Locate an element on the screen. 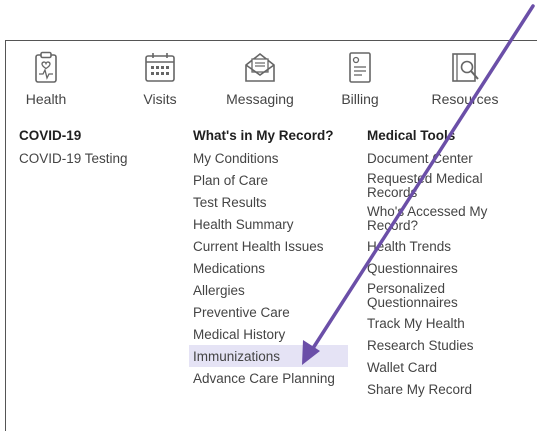  menu-column-covid: COVID-19 COVID-19 Testing is located at coordinates (73, 148).